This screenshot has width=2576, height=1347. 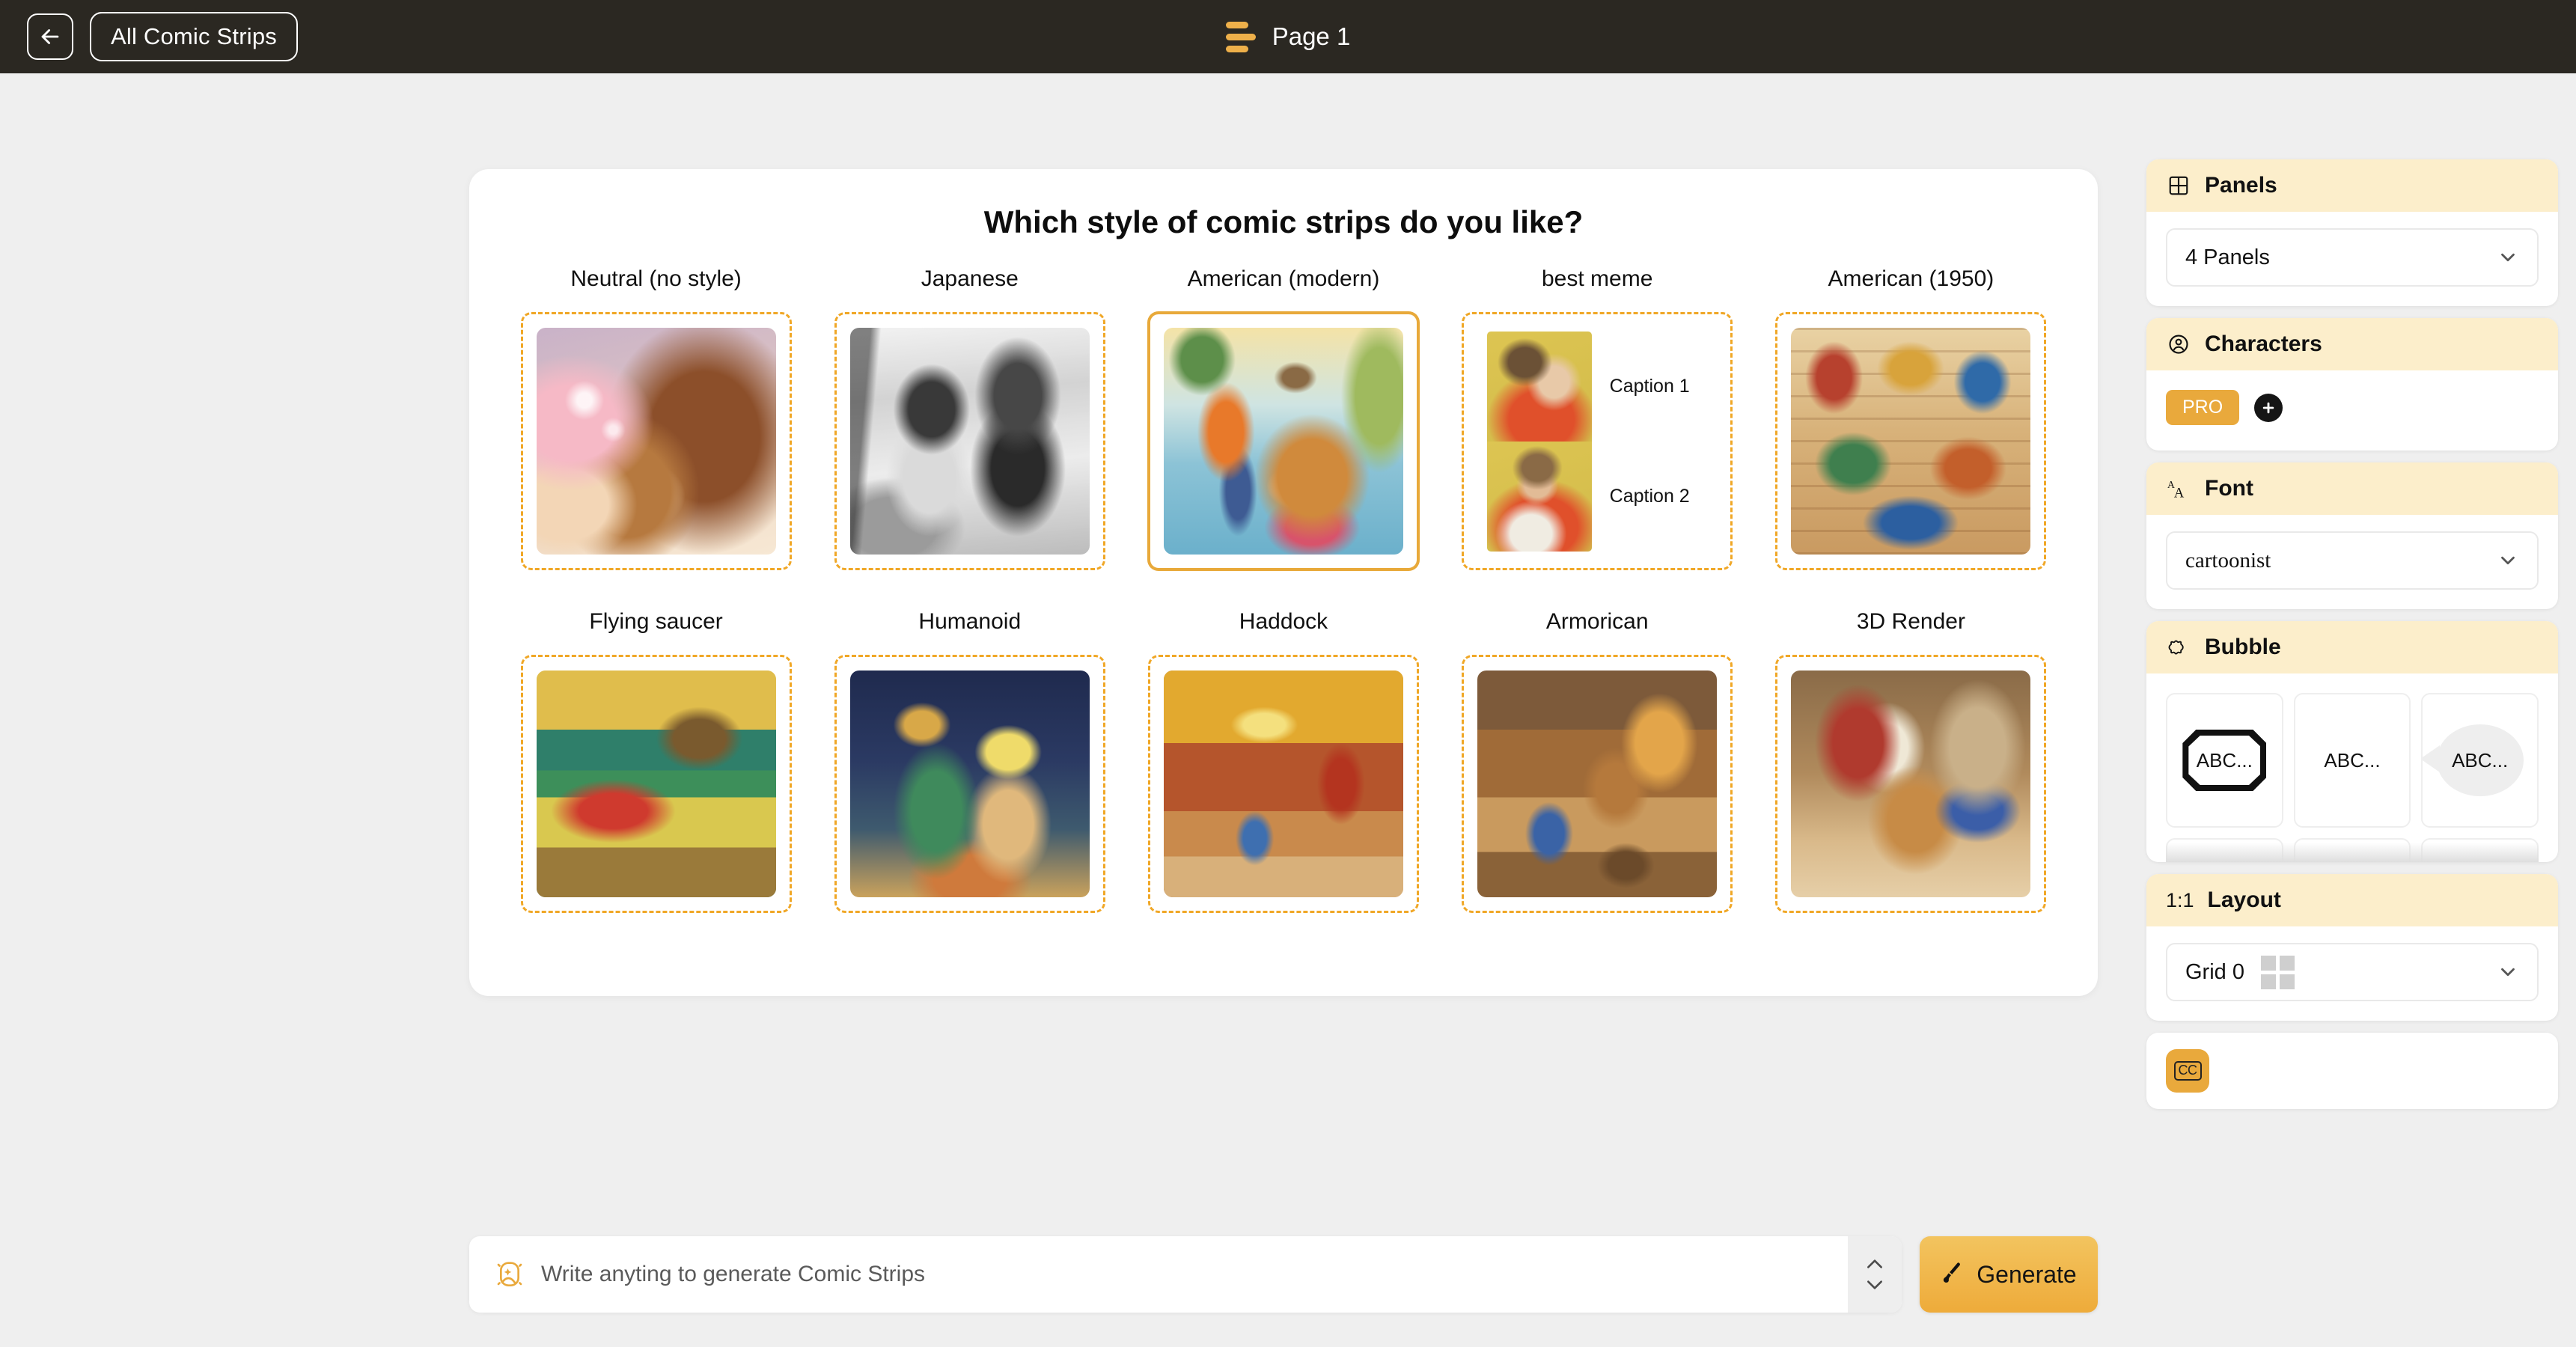 I want to click on style-cell: American (modern), so click(x=1283, y=418).